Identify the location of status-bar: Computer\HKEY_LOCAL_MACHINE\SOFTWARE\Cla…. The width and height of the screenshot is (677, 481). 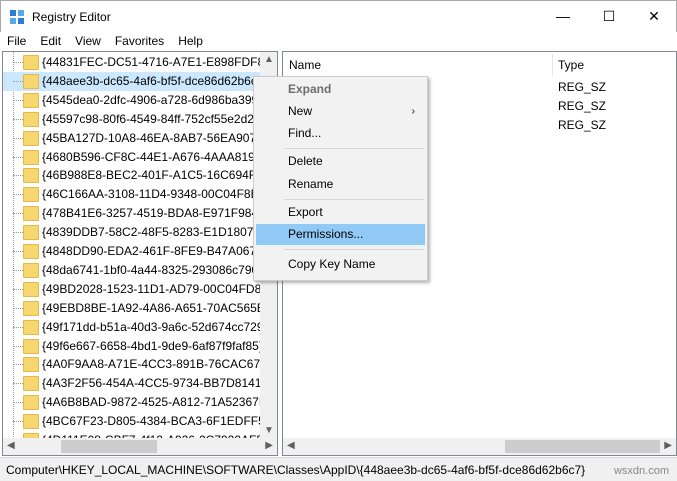
(338, 469).